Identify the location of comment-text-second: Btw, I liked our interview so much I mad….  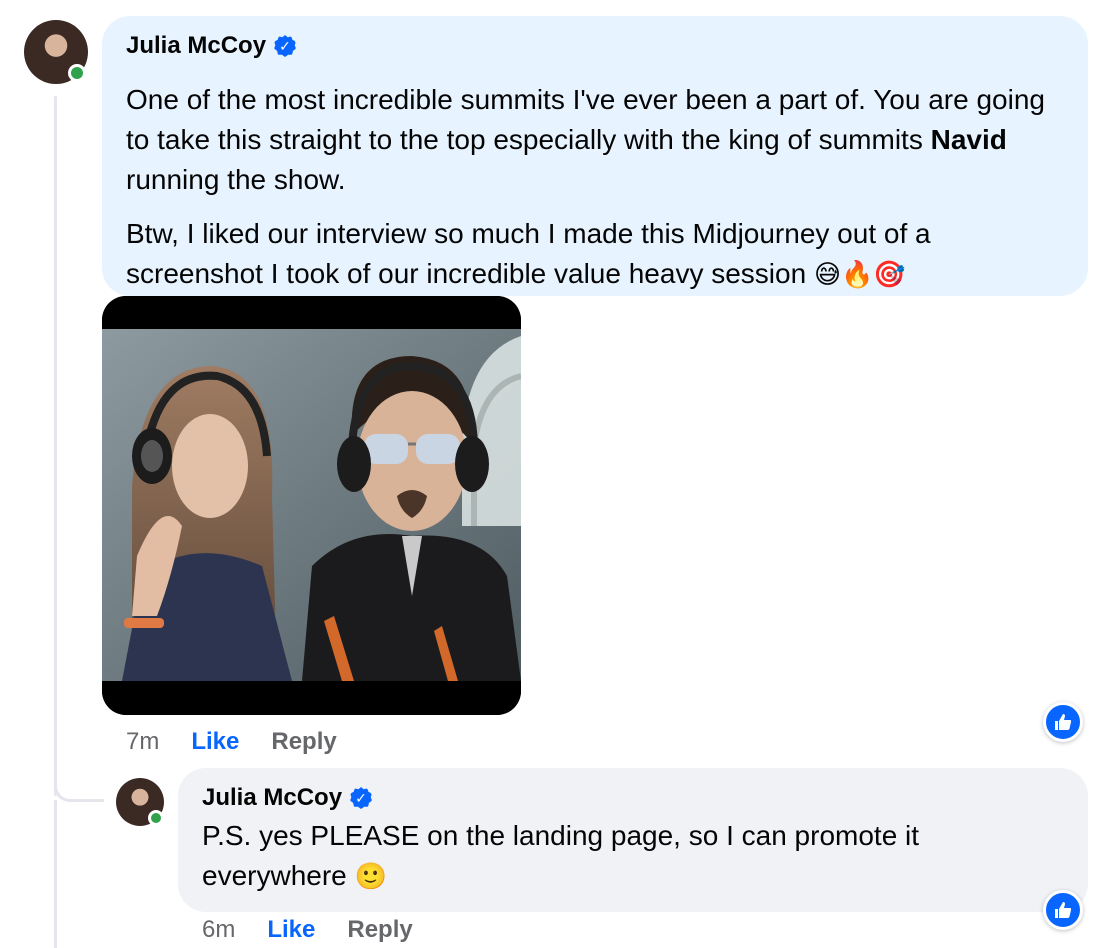
(596, 254).